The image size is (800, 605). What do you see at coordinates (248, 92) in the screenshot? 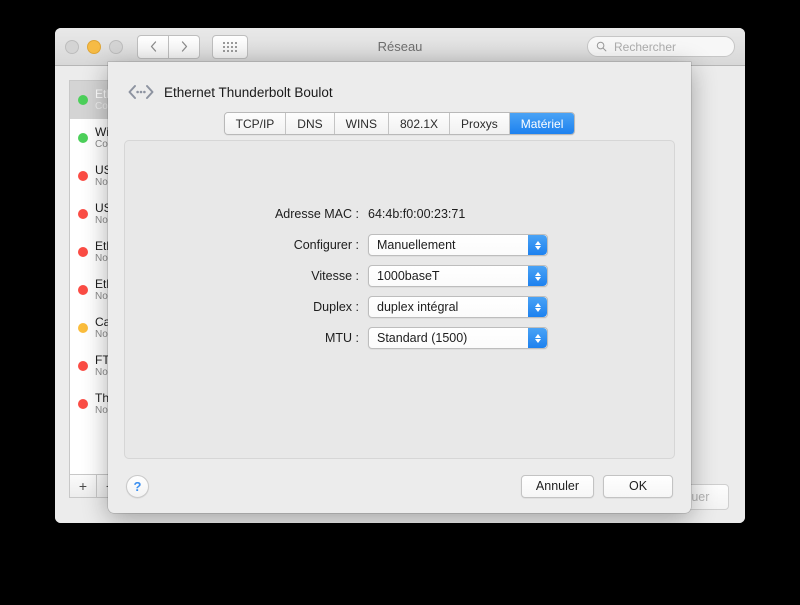
I see `sheet-title: Ethernet Thunderbolt Boulot` at bounding box center [248, 92].